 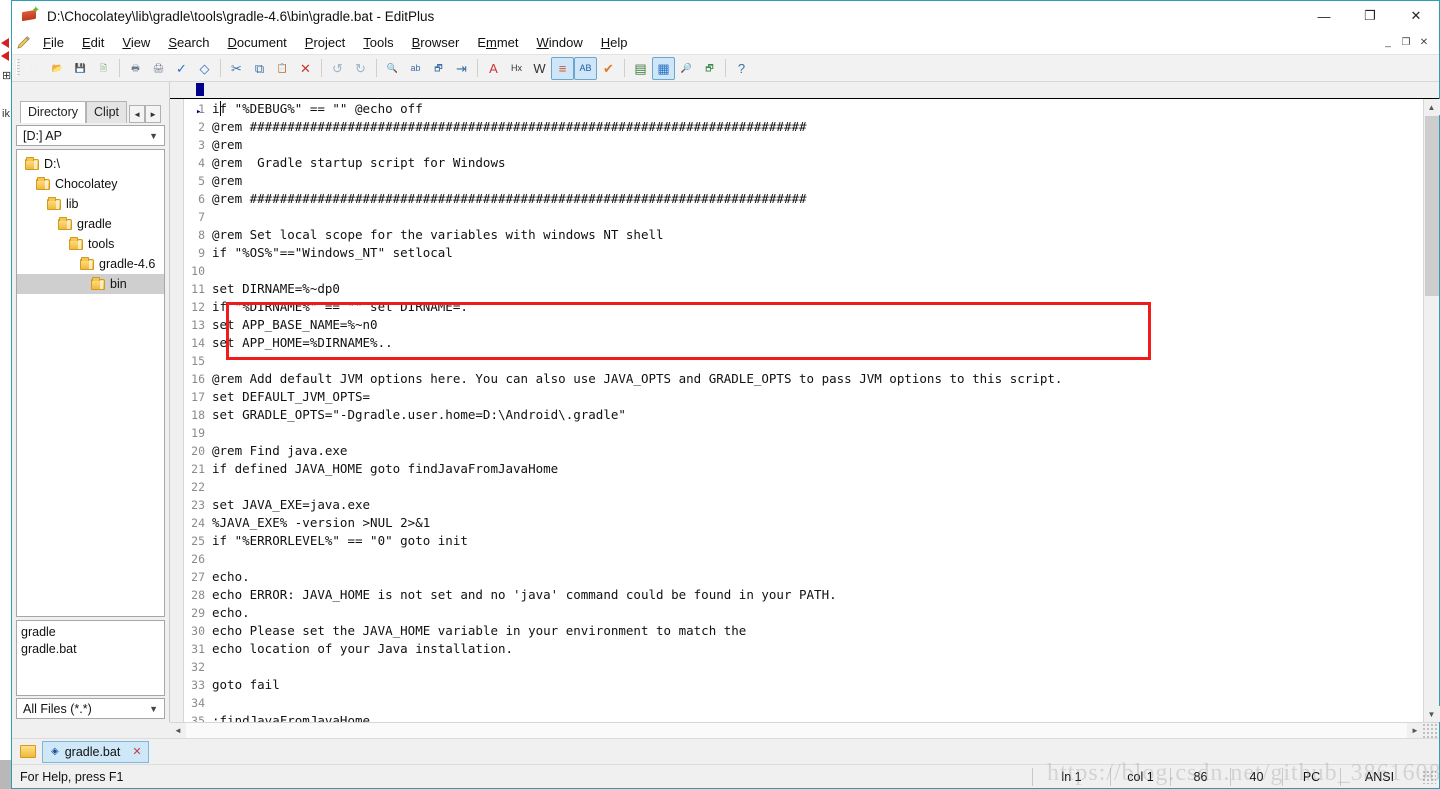 I want to click on doc-restore-button: ❐, so click(x=1406, y=43).